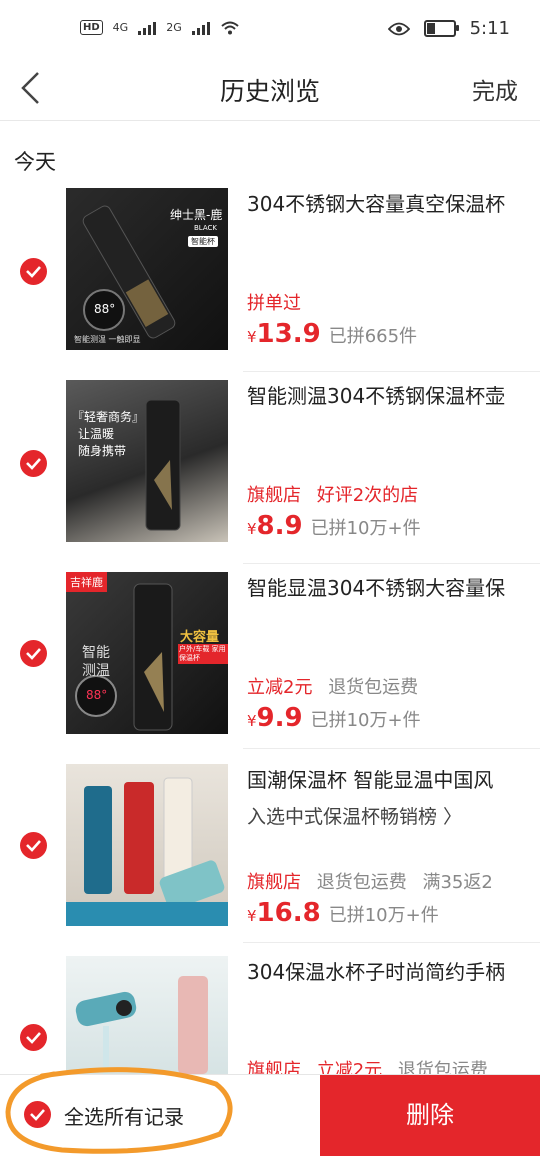  I want to click on image-label: 智能测温 一触即显, so click(107, 339).